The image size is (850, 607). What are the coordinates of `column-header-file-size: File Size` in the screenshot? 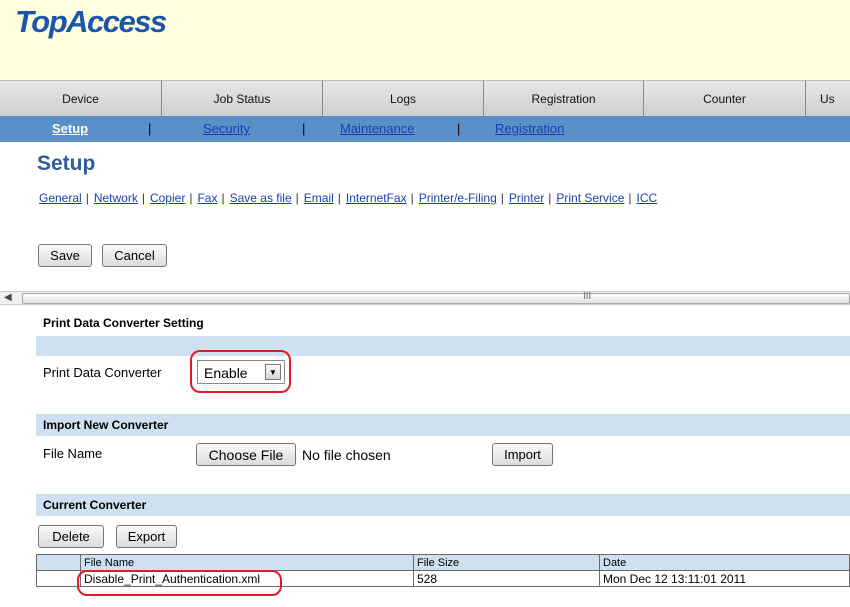 It's located at (506, 562).